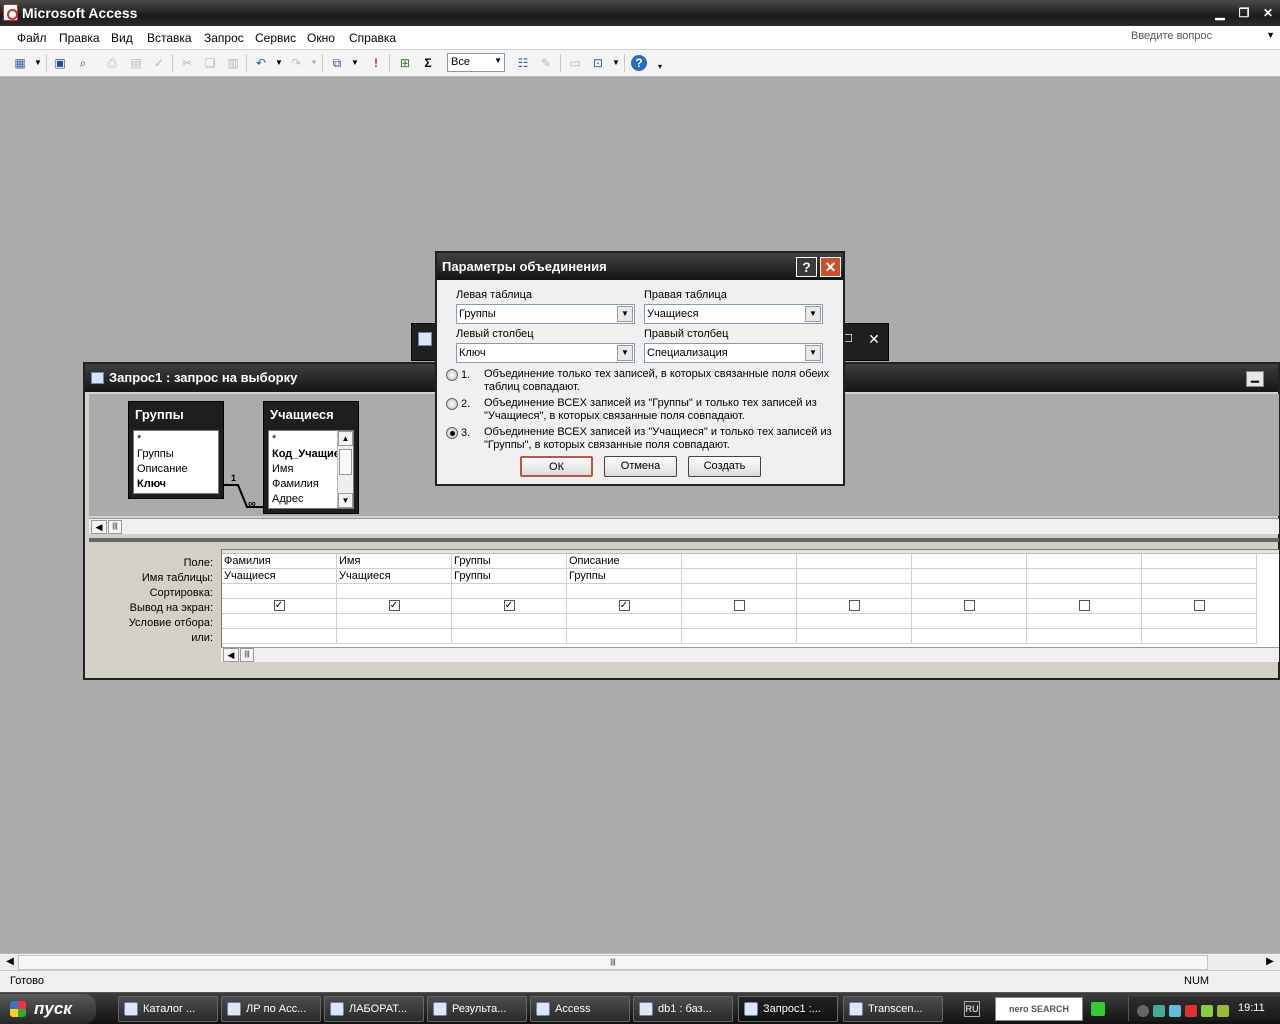 Image resolution: width=1280 pixels, height=1024 pixels. I want to click on help-icon: ?, so click(806, 267).